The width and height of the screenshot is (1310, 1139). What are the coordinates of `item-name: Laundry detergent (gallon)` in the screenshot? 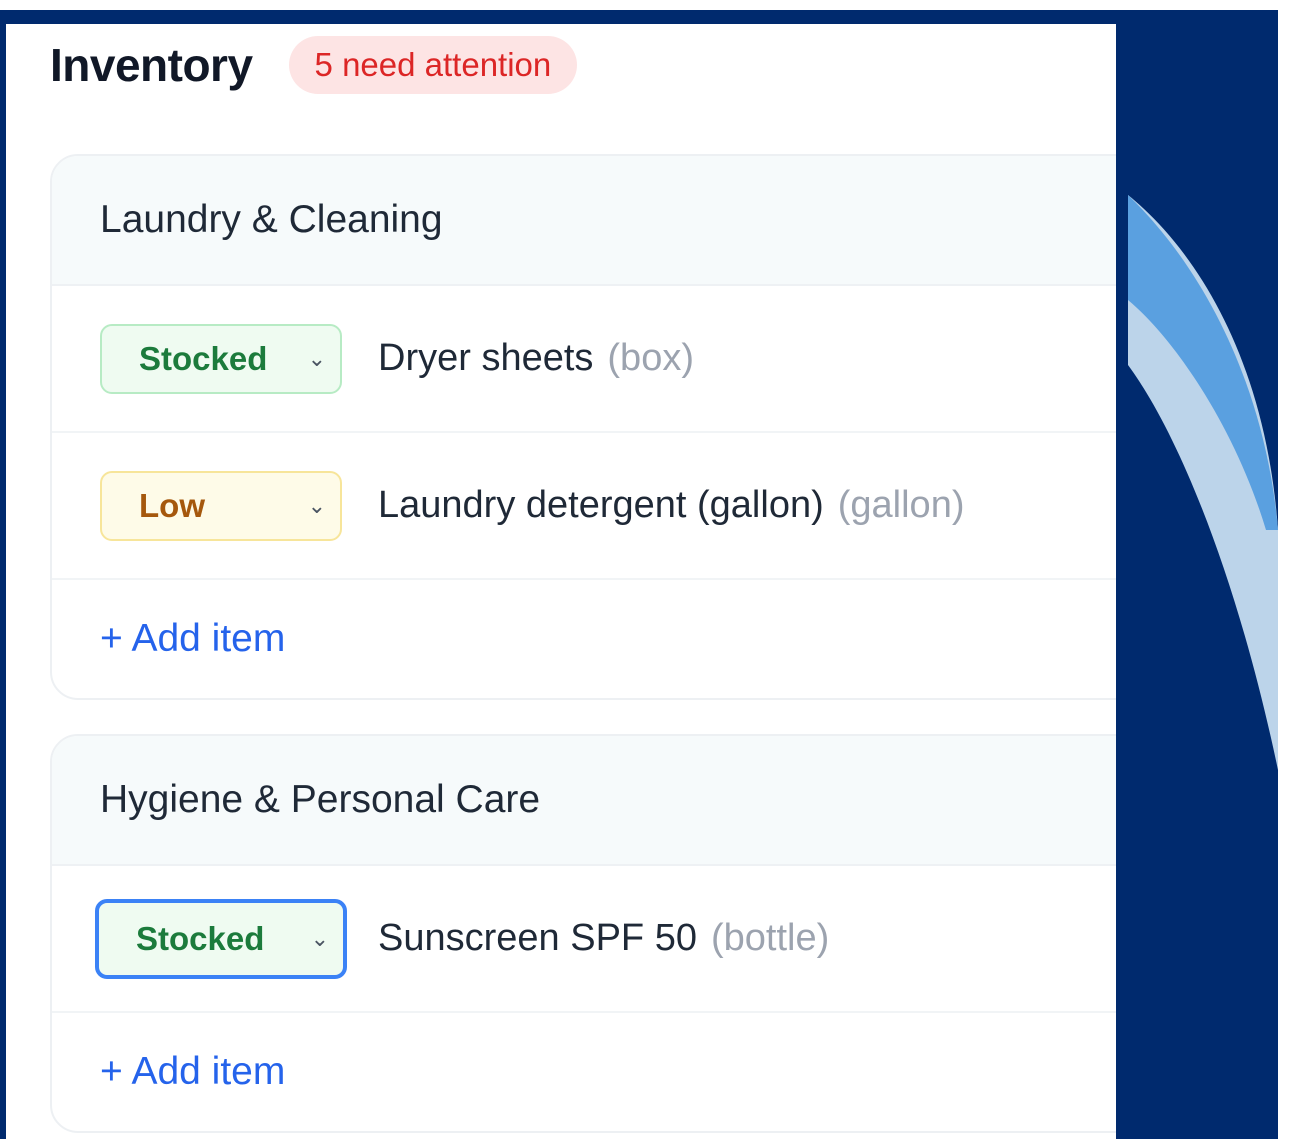 It's located at (601, 505).